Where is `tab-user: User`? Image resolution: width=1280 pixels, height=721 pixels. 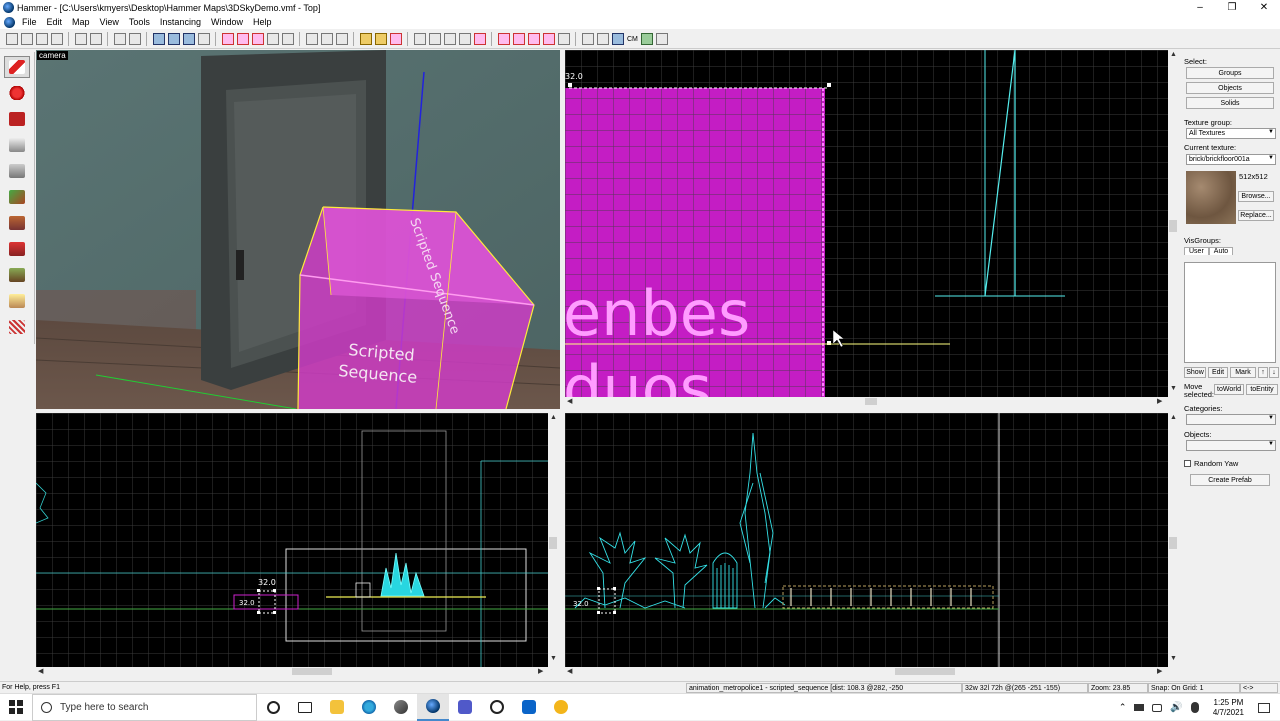
tab-user: User is located at coordinates (1196, 251).